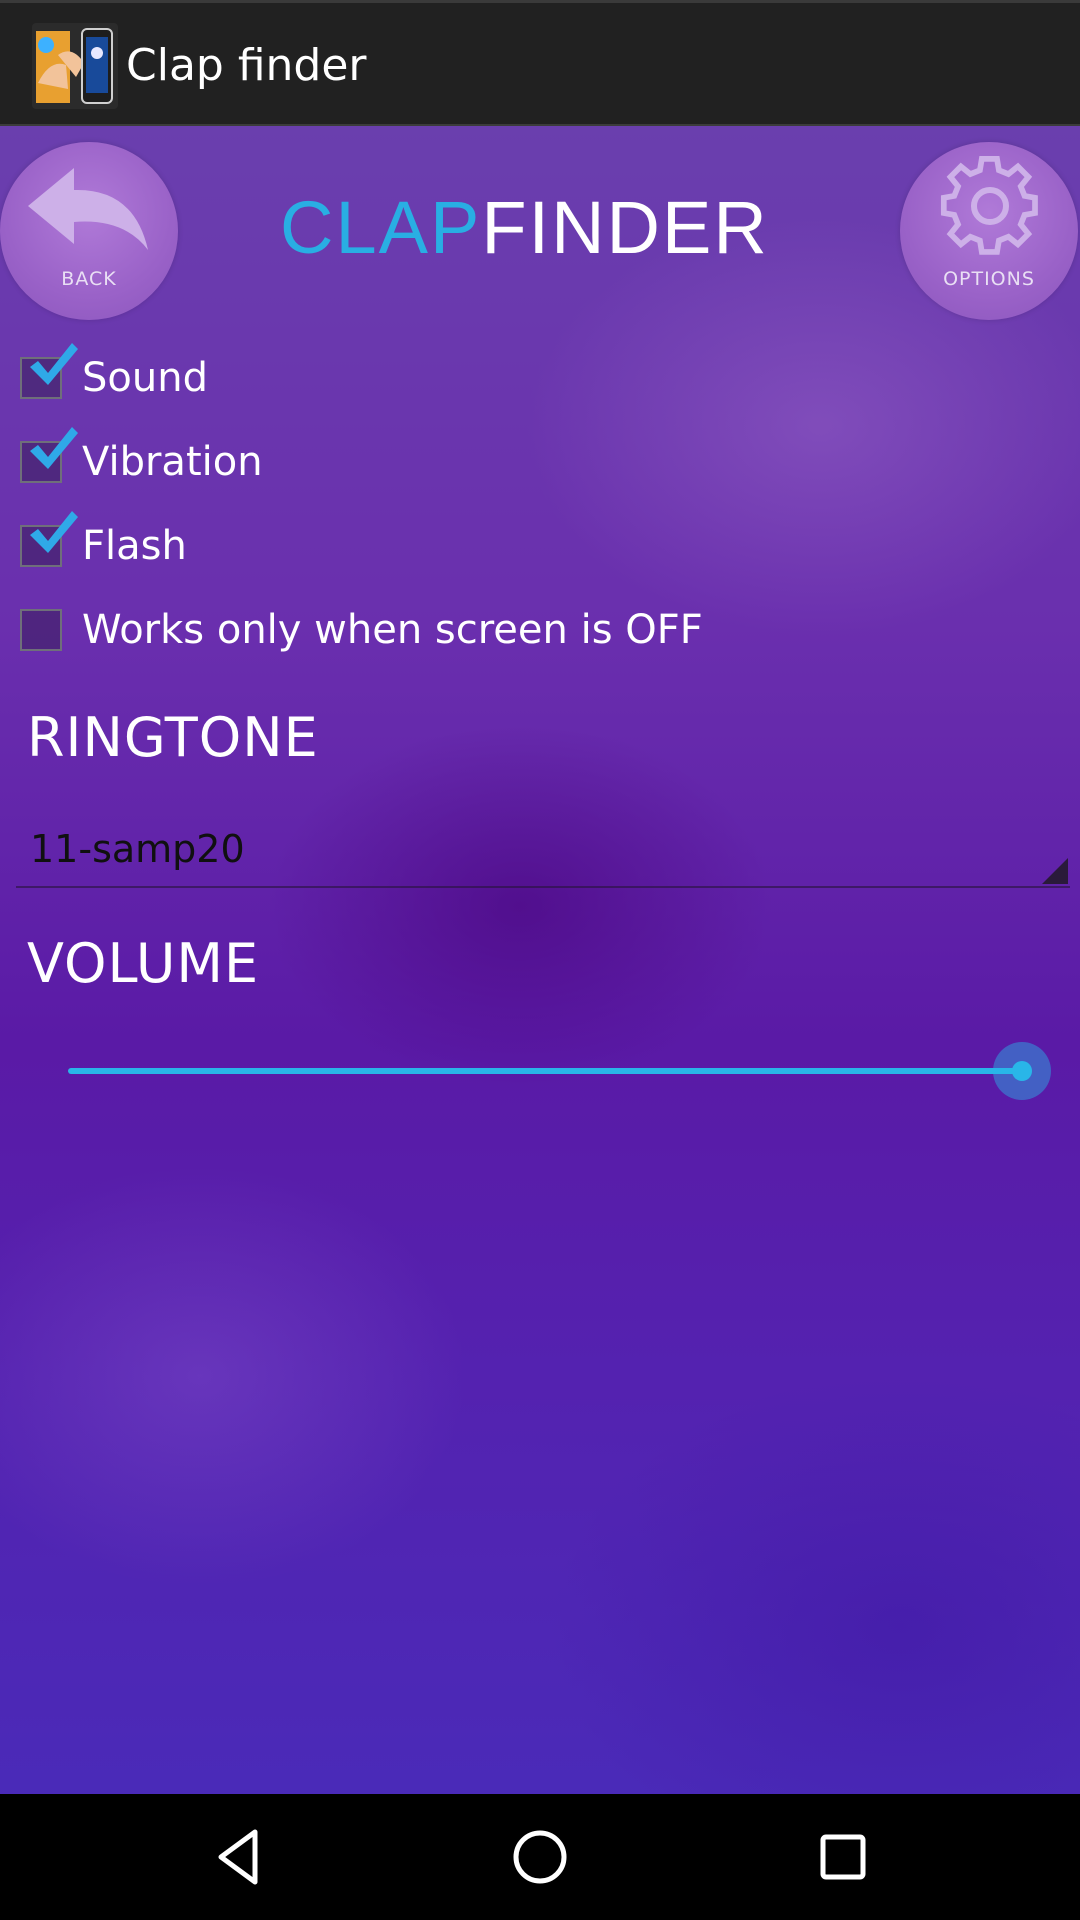 This screenshot has width=1080, height=1920. What do you see at coordinates (540, 63) in the screenshot?
I see `title-bar: Clap finder` at bounding box center [540, 63].